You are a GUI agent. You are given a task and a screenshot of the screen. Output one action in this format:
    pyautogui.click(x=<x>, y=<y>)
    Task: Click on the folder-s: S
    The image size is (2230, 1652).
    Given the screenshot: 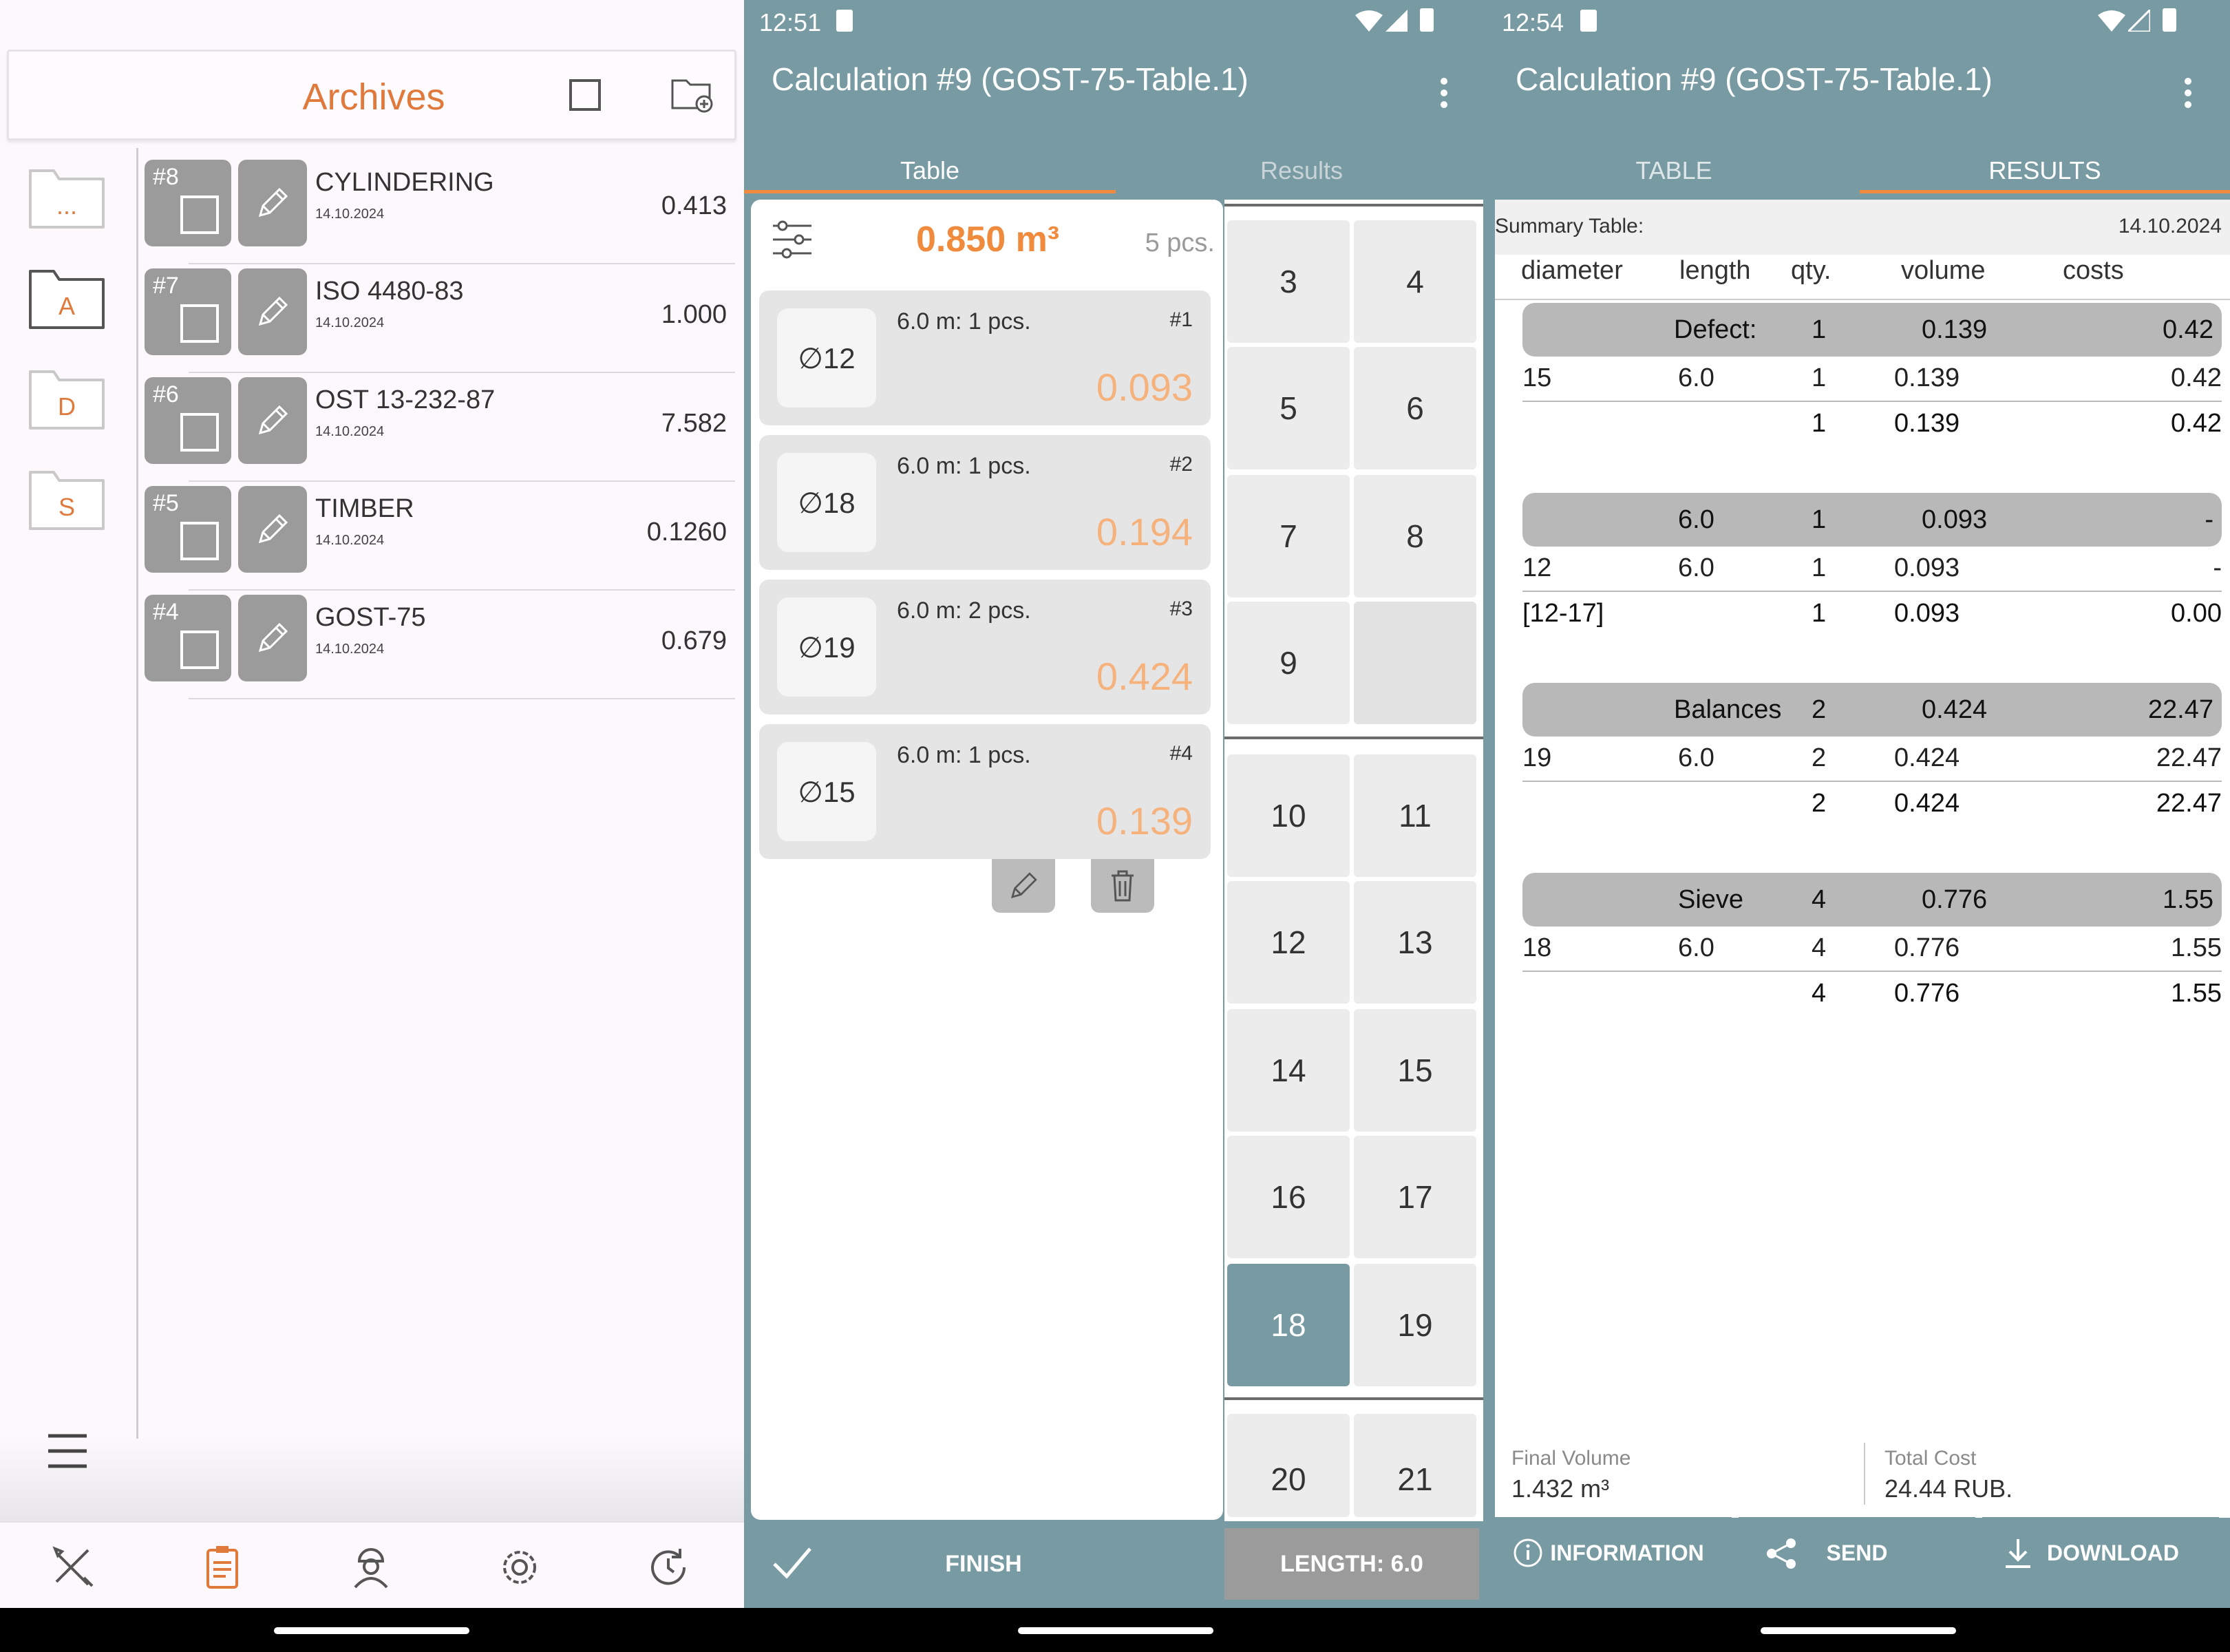 What is the action you would take?
    pyautogui.click(x=67, y=500)
    